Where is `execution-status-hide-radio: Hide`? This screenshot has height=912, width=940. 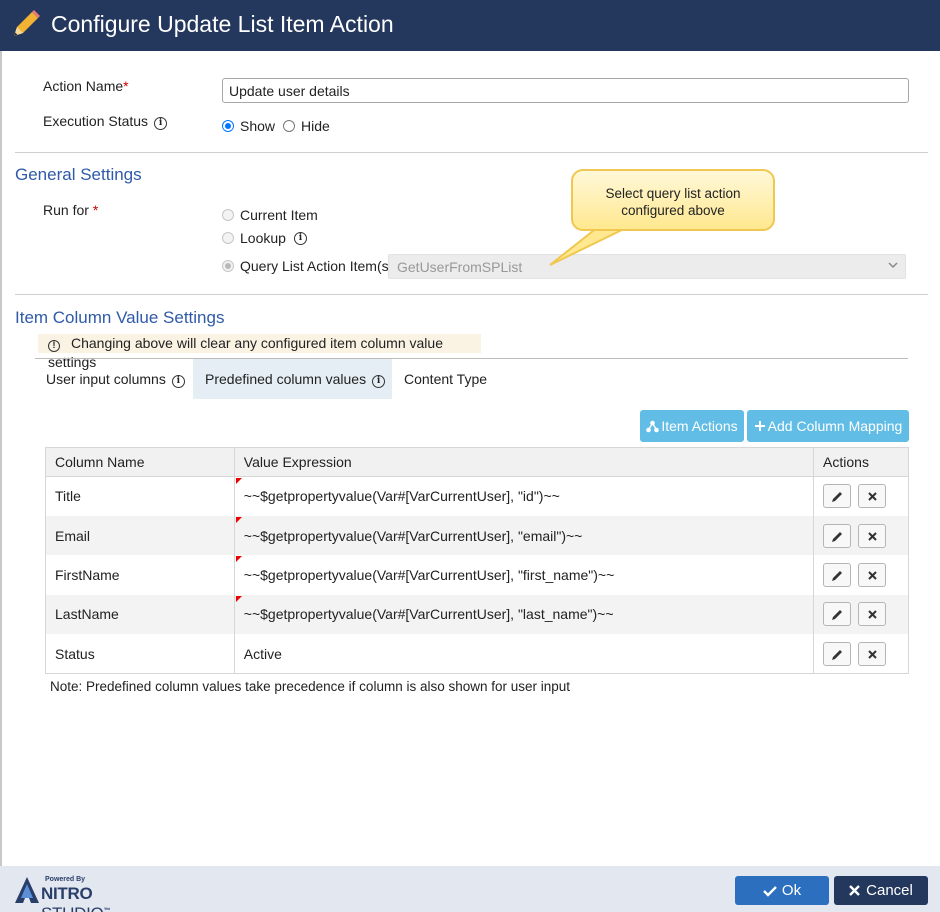 execution-status-hide-radio: Hide is located at coordinates (306, 126).